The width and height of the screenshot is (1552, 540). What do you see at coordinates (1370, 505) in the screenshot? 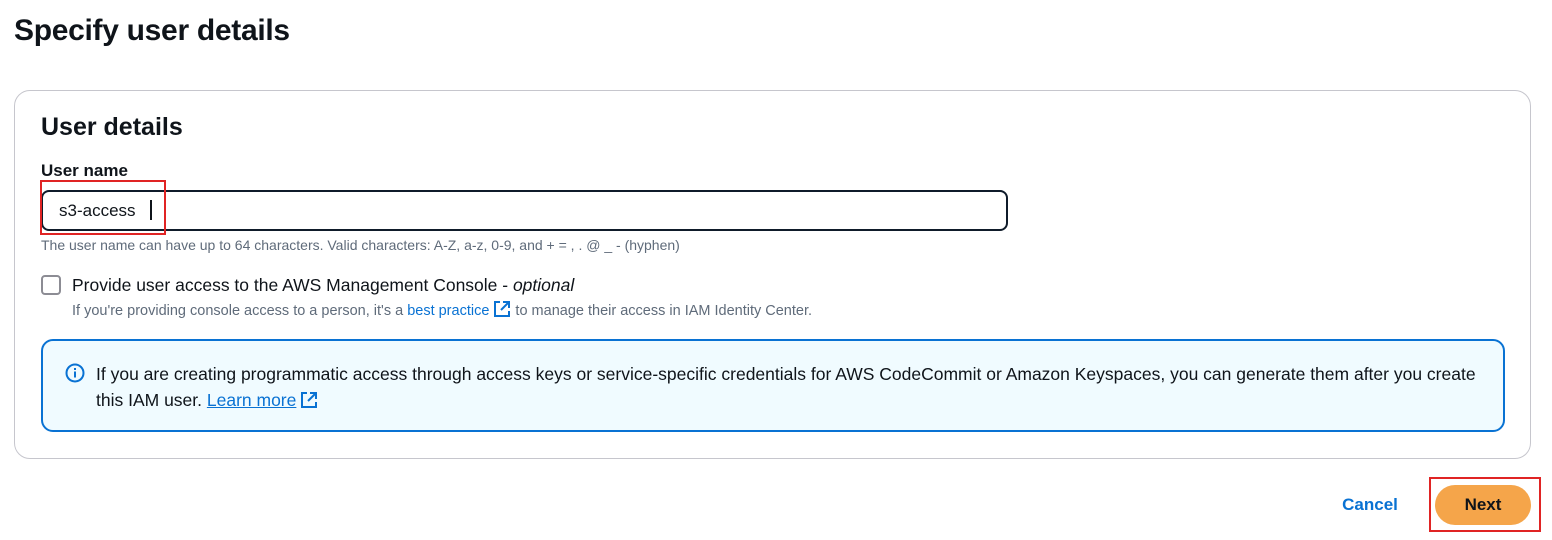
I see `cancel-button: Cancel` at bounding box center [1370, 505].